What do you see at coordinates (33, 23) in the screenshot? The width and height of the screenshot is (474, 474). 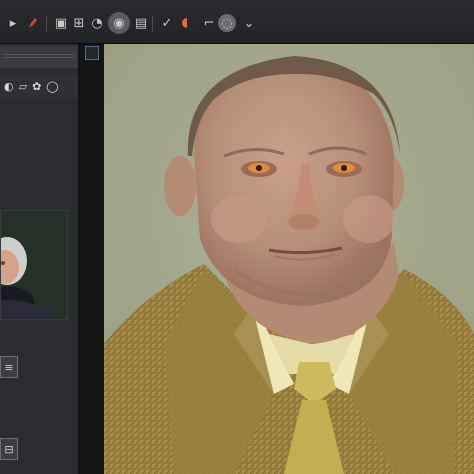 I see `brush-icon` at bounding box center [33, 23].